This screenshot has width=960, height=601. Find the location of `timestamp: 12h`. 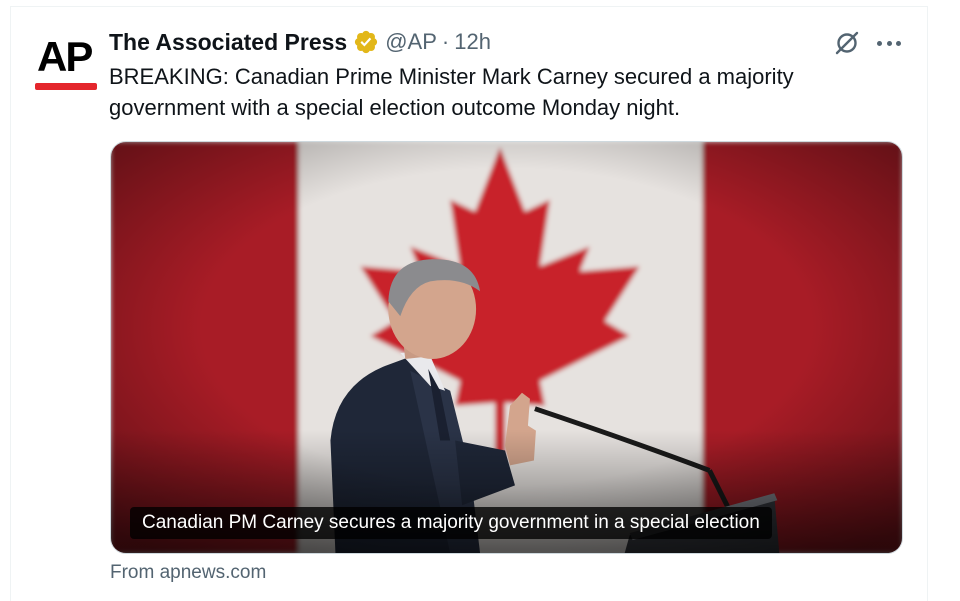

timestamp: 12h is located at coordinates (472, 42).